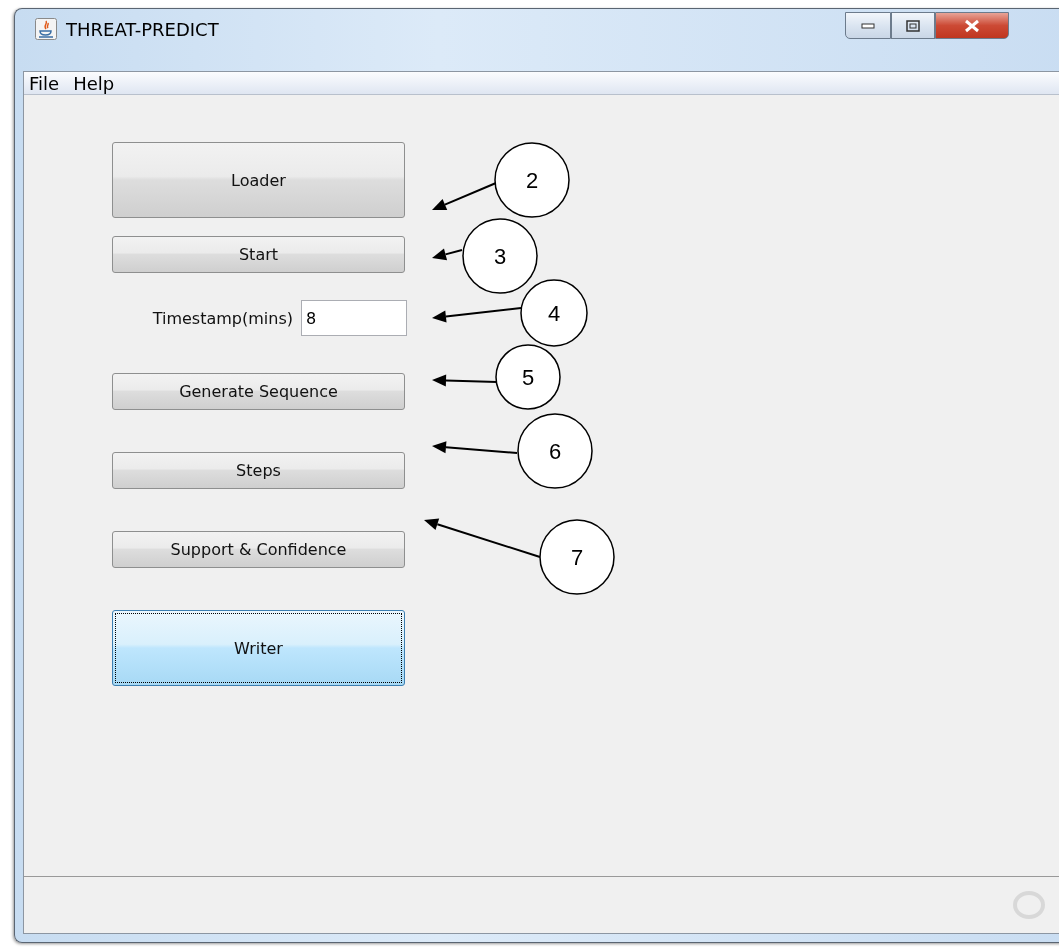 The width and height of the screenshot is (1059, 947). I want to click on callout-circle: 2, so click(532, 180).